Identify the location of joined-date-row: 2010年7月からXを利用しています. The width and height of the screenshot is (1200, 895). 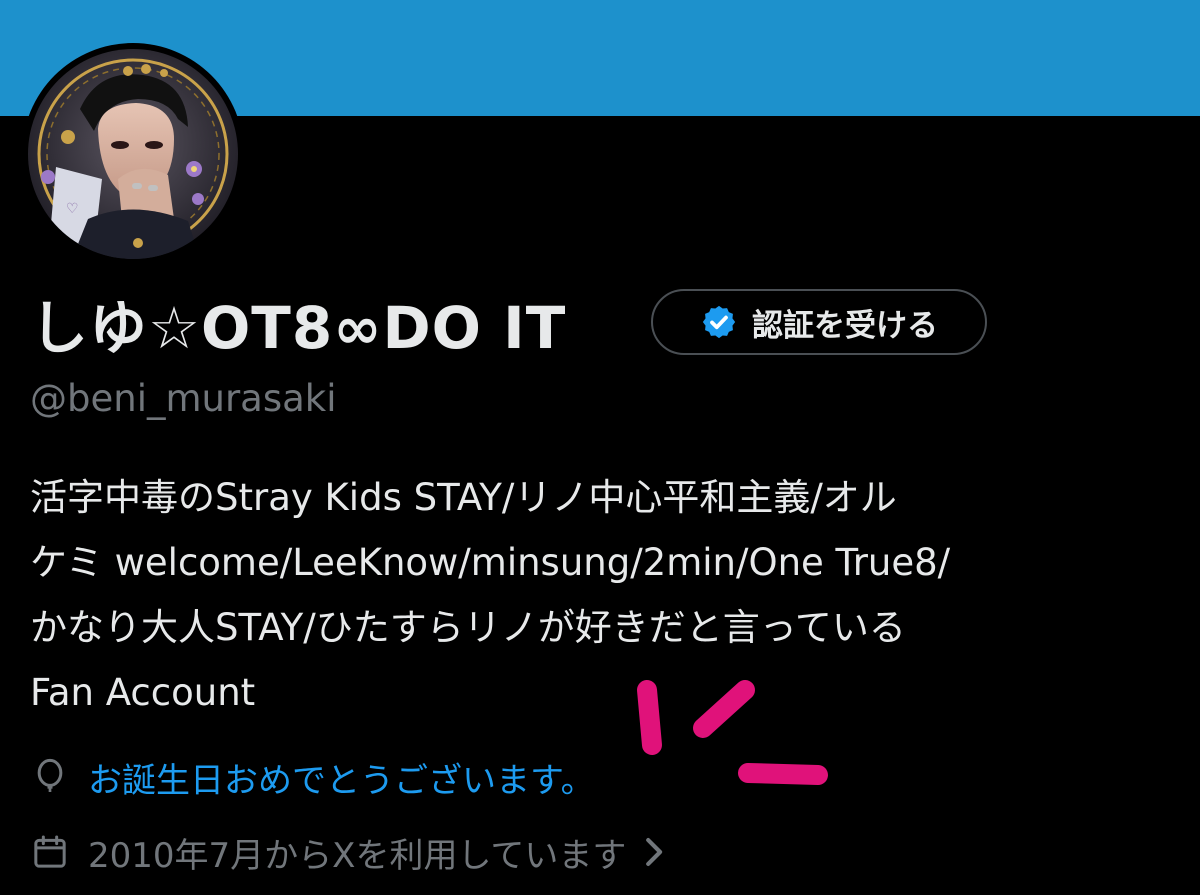
(349, 852).